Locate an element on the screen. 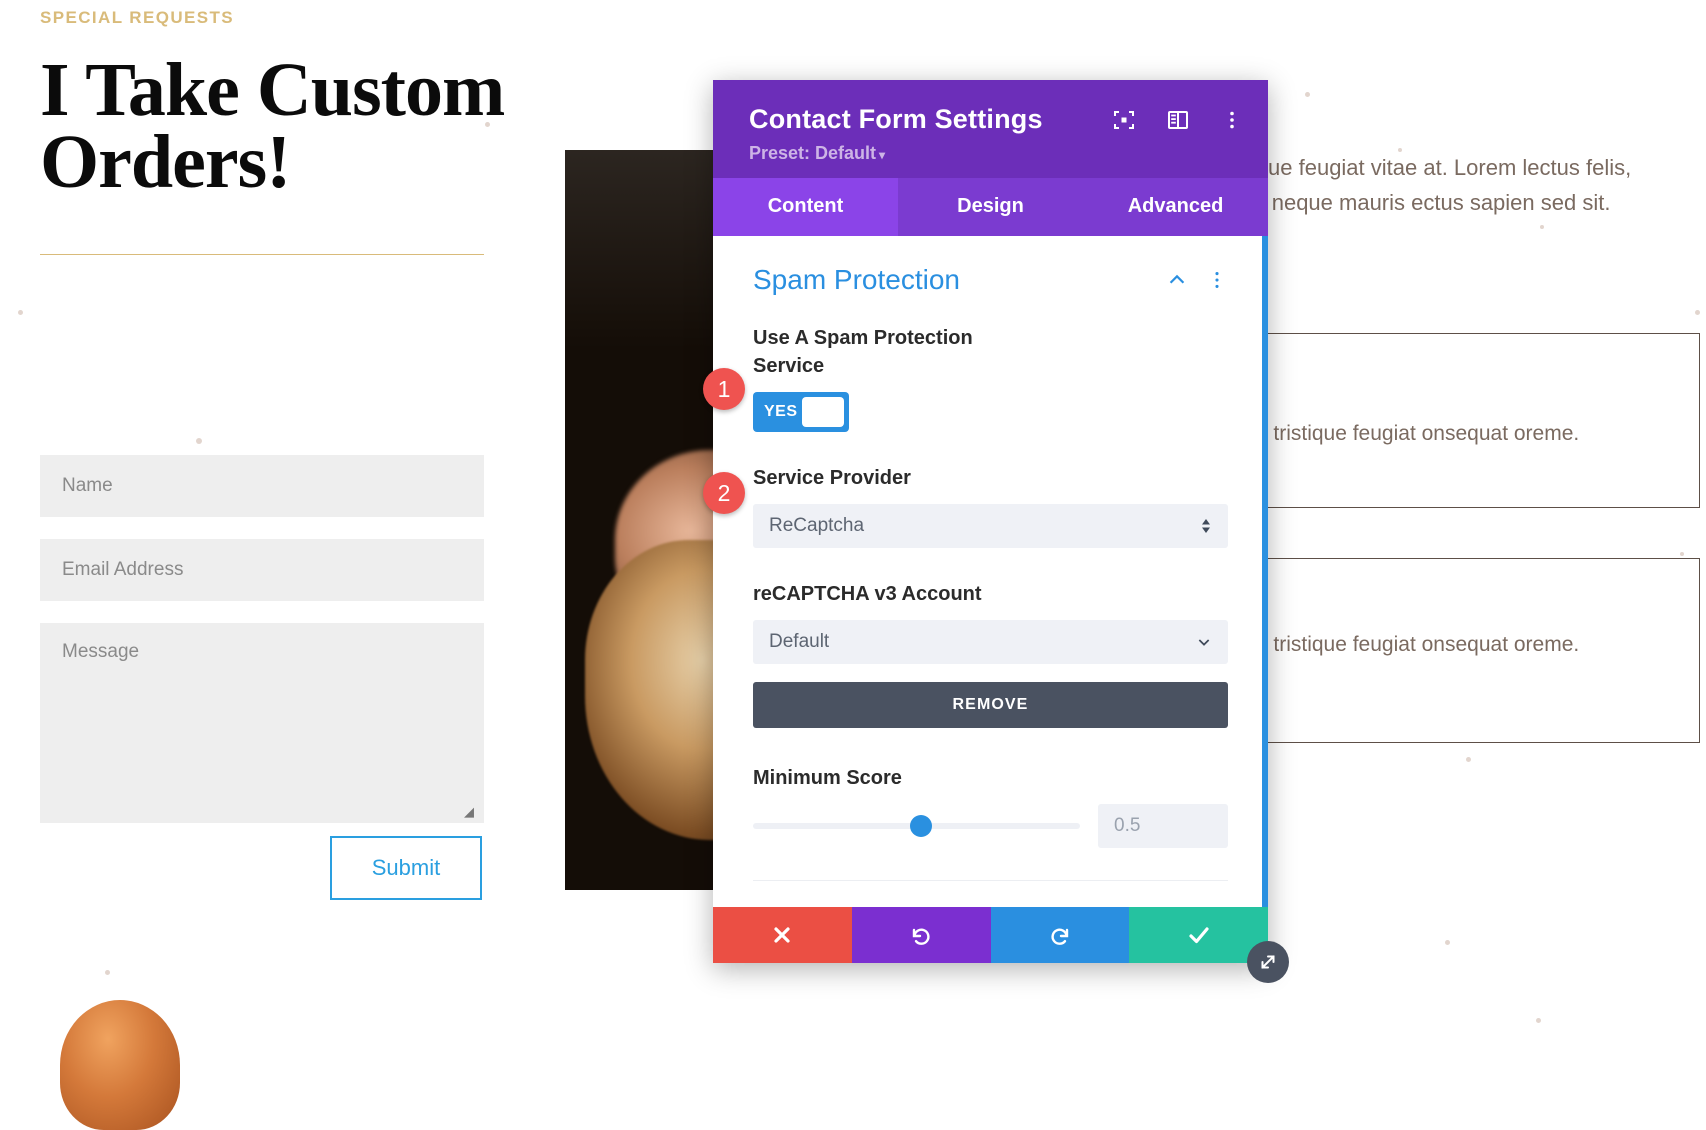 Image resolution: width=1706 pixels, height=1130 pixels. chevron-down-icon: ▾ is located at coordinates (882, 155).